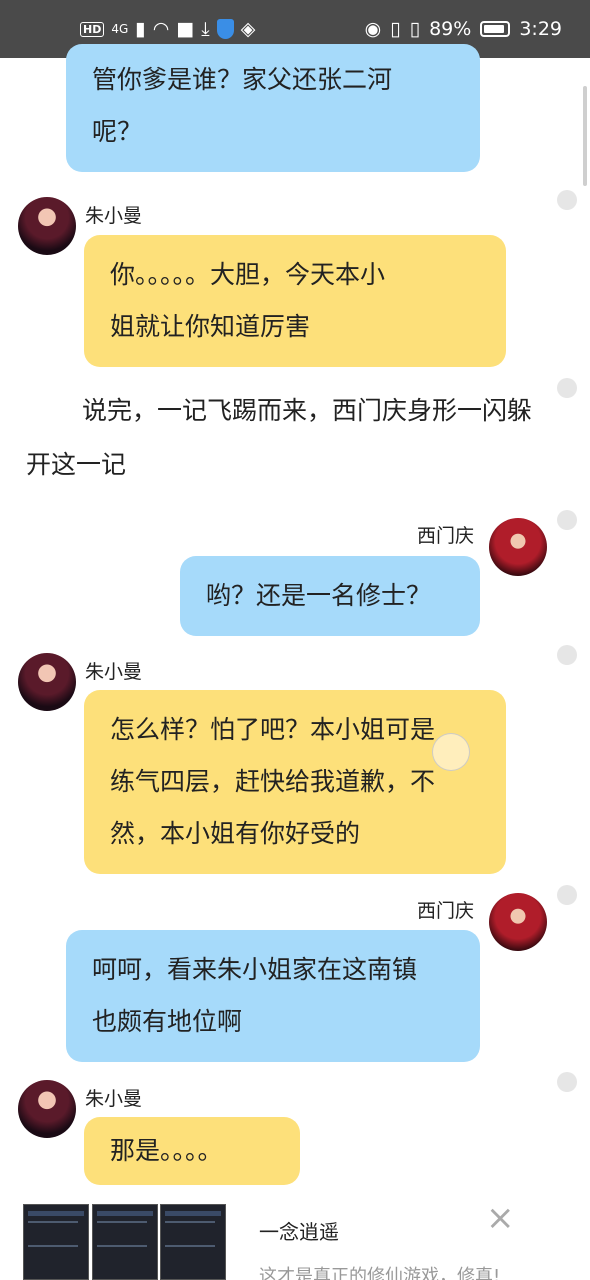  What do you see at coordinates (379, 1271) in the screenshot?
I see `ad-subtitle: 这才是真正的修仙游戏，修真!` at bounding box center [379, 1271].